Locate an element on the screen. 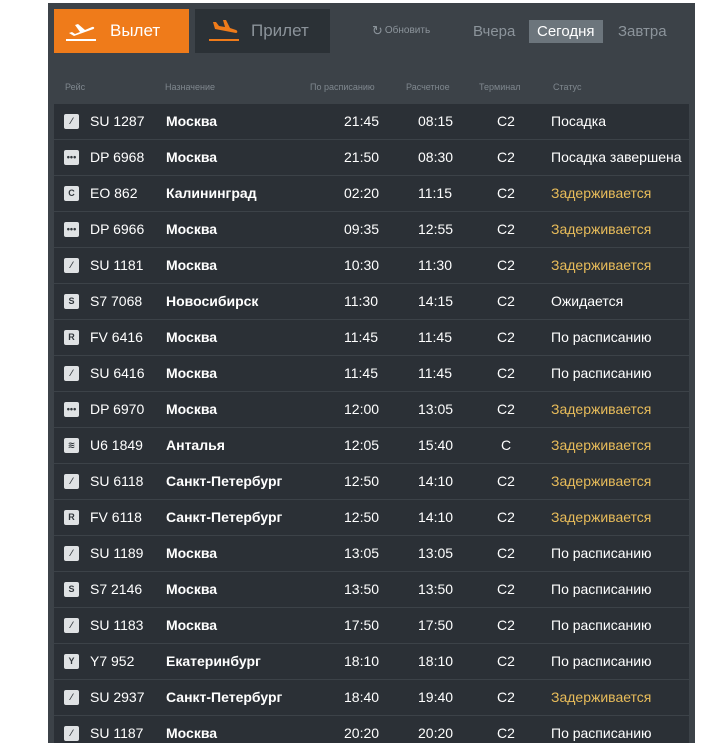 This screenshot has height=743, width=713. tab-departure-label: Вылет is located at coordinates (135, 30).